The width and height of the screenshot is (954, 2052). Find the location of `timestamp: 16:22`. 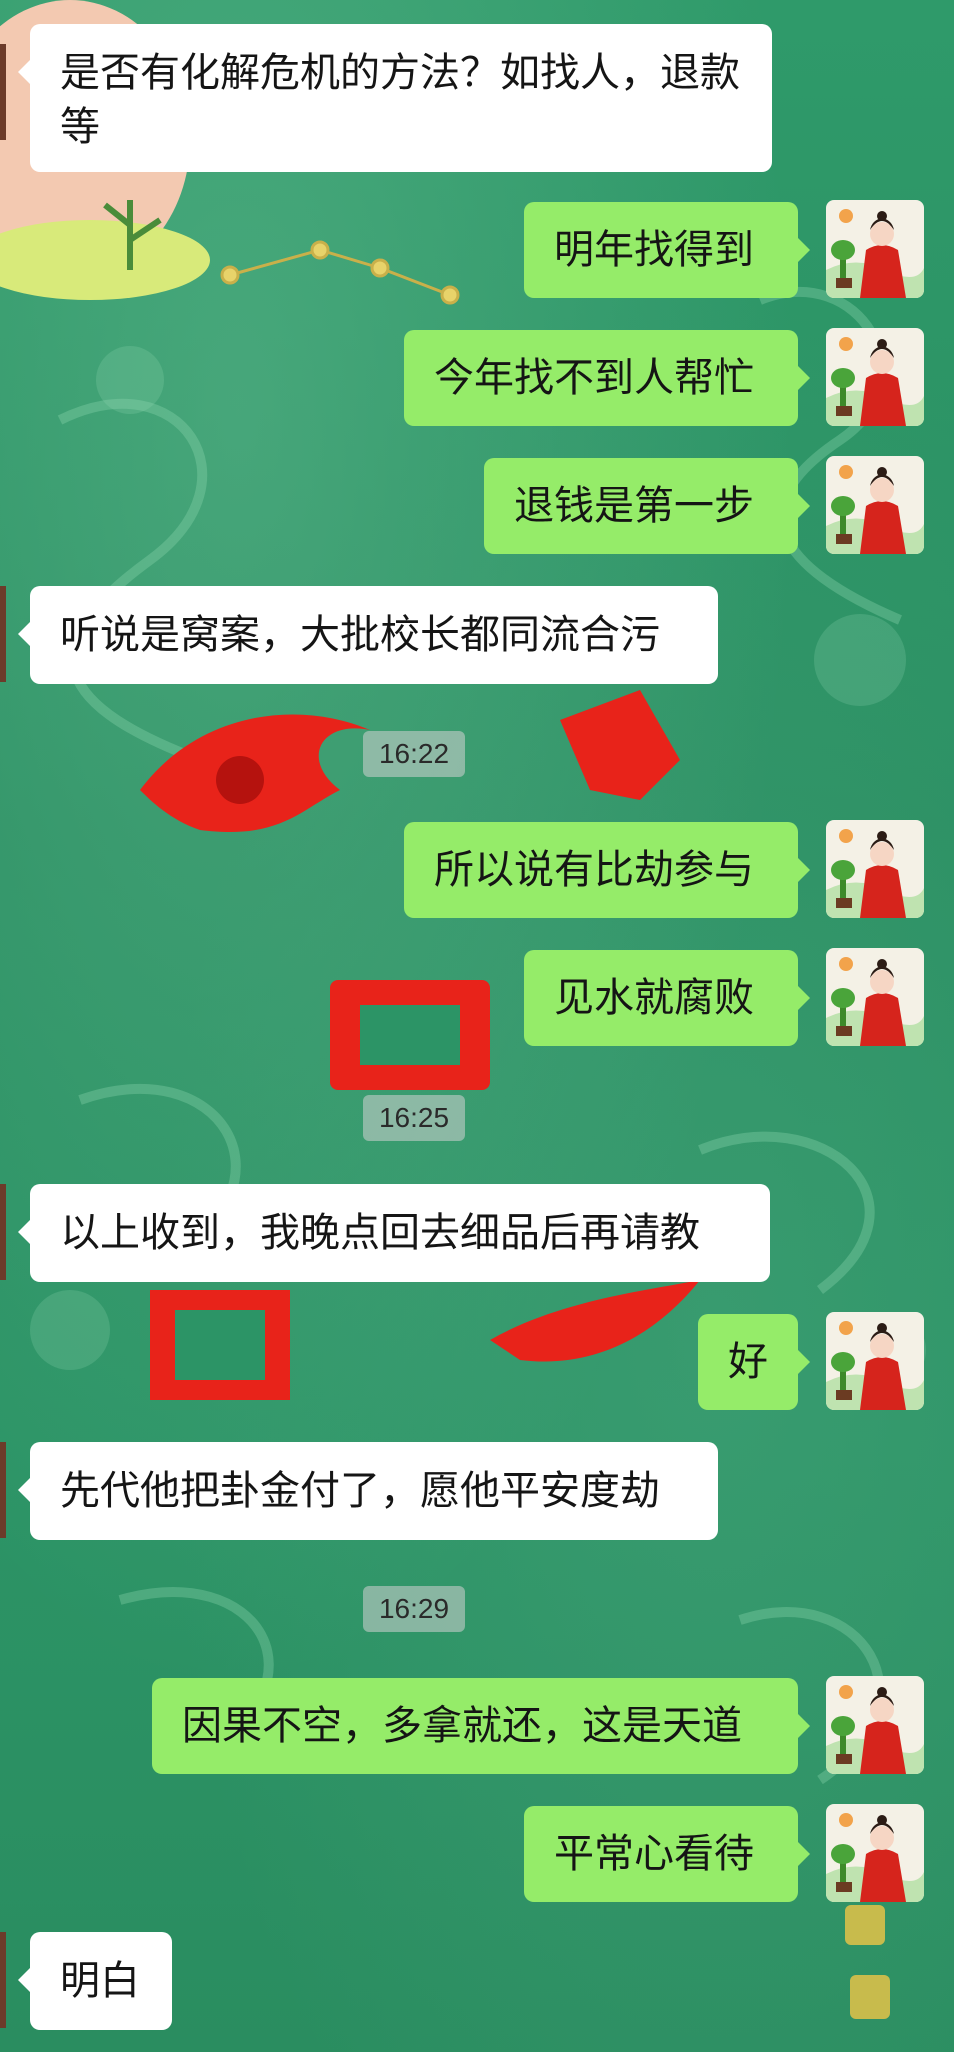

timestamp: 16:22 is located at coordinates (414, 754).